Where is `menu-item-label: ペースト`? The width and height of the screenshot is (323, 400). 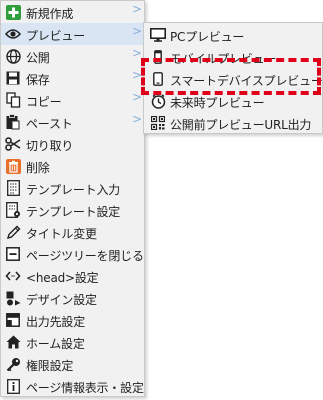 menu-item-label: ペースト is located at coordinates (49, 124).